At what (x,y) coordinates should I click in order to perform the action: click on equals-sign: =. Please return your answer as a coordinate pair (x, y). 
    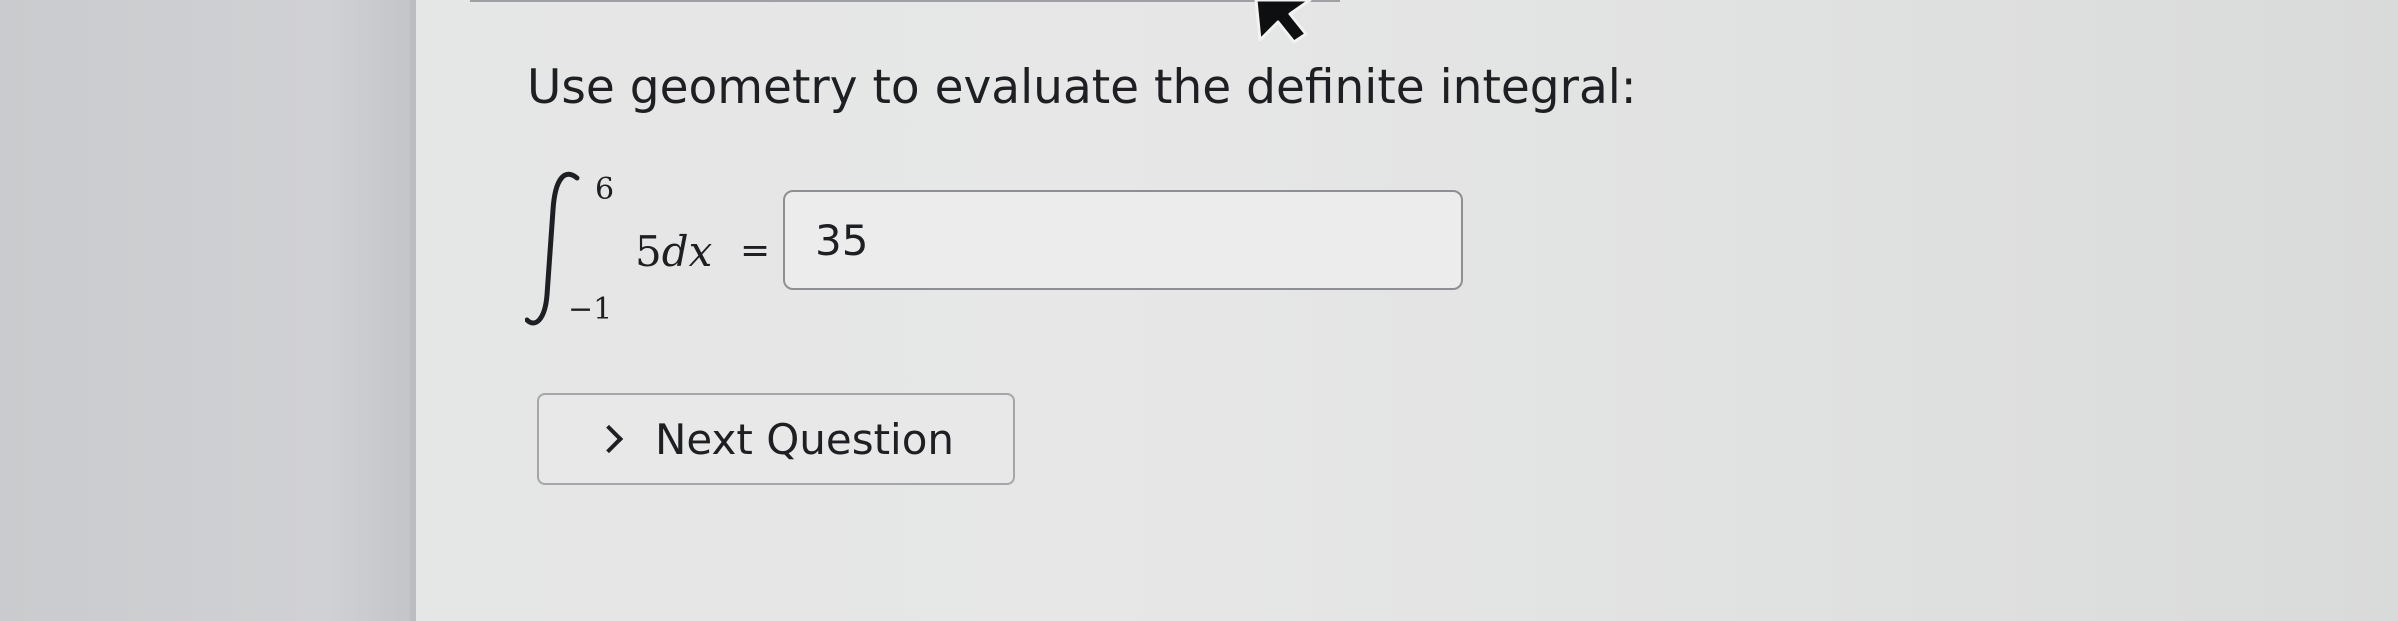
    Looking at the image, I should click on (755, 250).